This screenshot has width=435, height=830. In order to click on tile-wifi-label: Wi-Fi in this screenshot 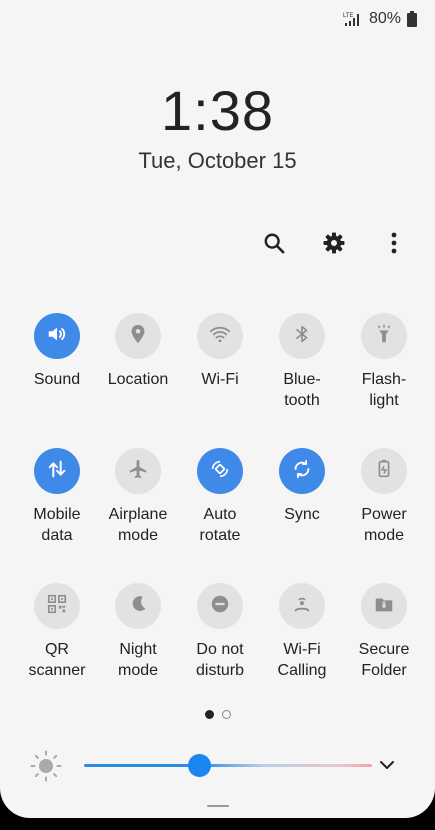, I will do `click(220, 379)`.